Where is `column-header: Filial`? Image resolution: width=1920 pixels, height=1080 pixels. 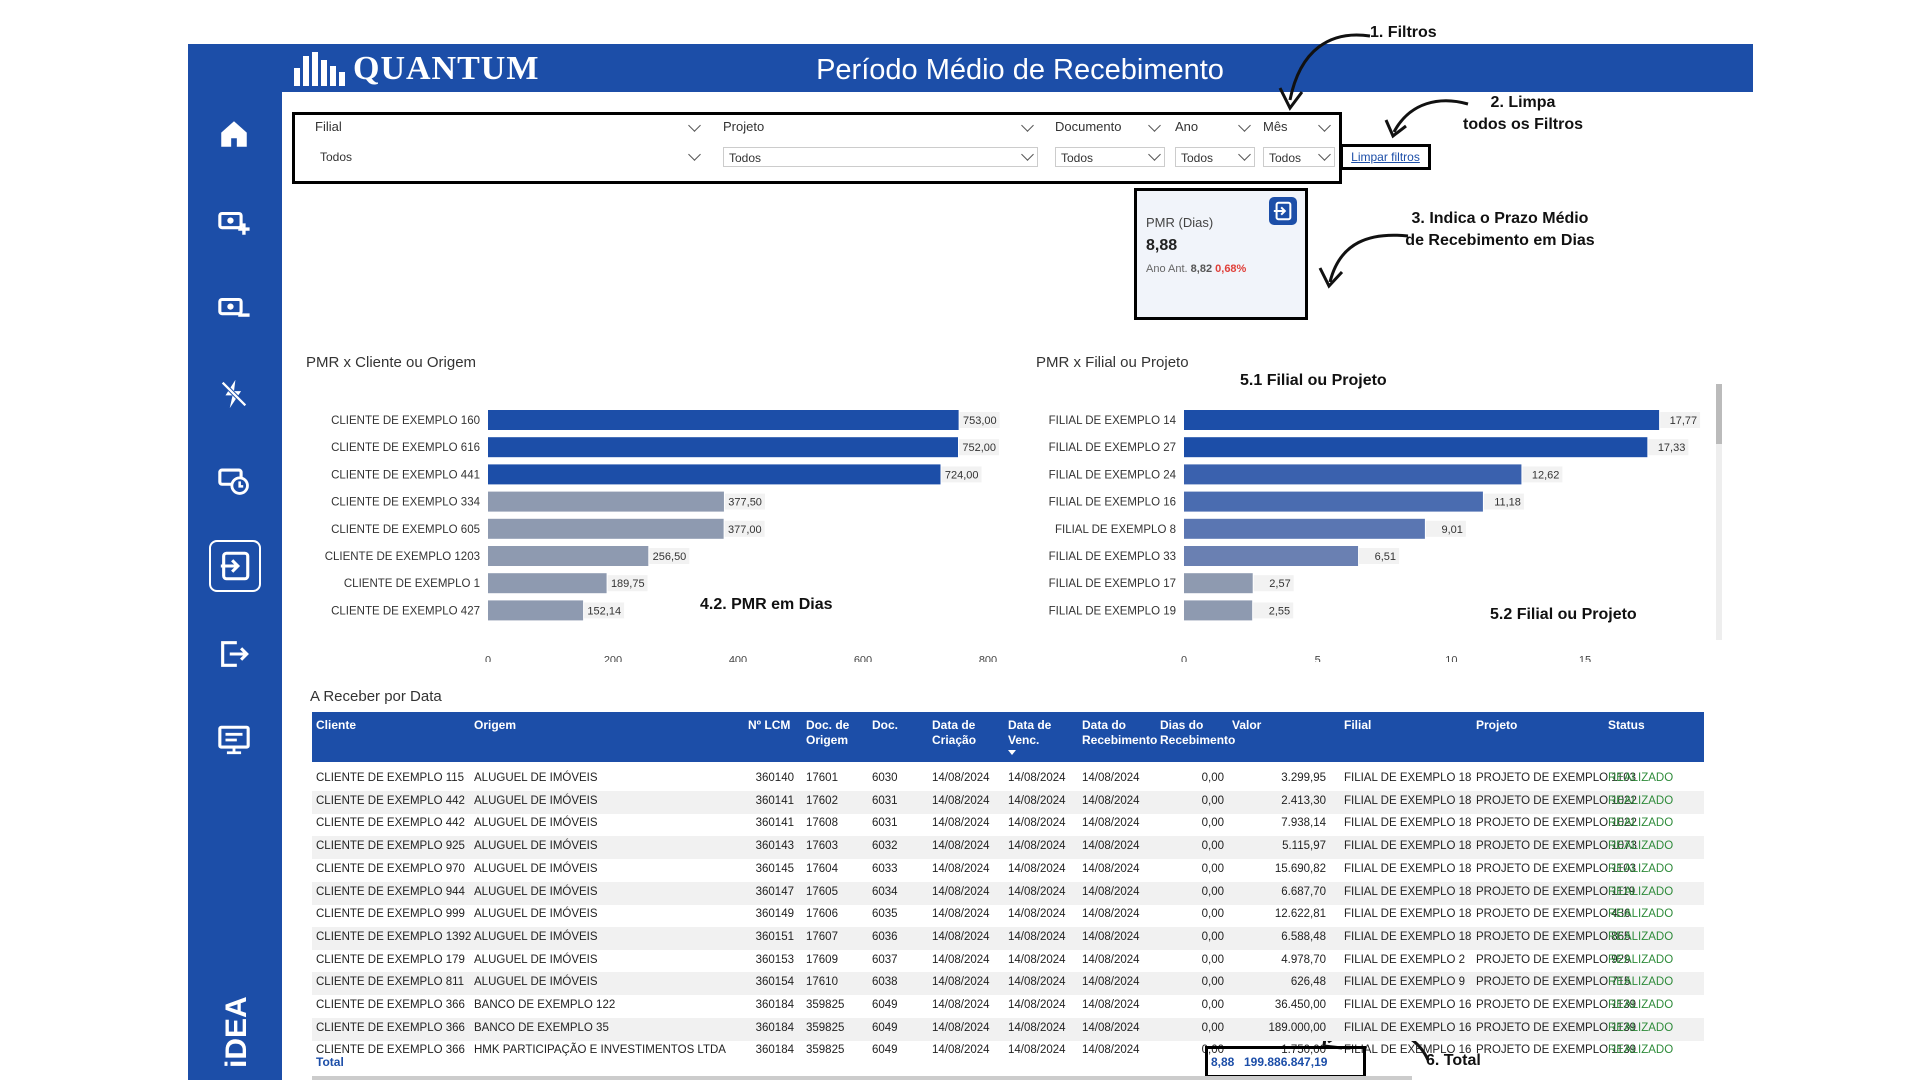
column-header: Filial is located at coordinates (1357, 725).